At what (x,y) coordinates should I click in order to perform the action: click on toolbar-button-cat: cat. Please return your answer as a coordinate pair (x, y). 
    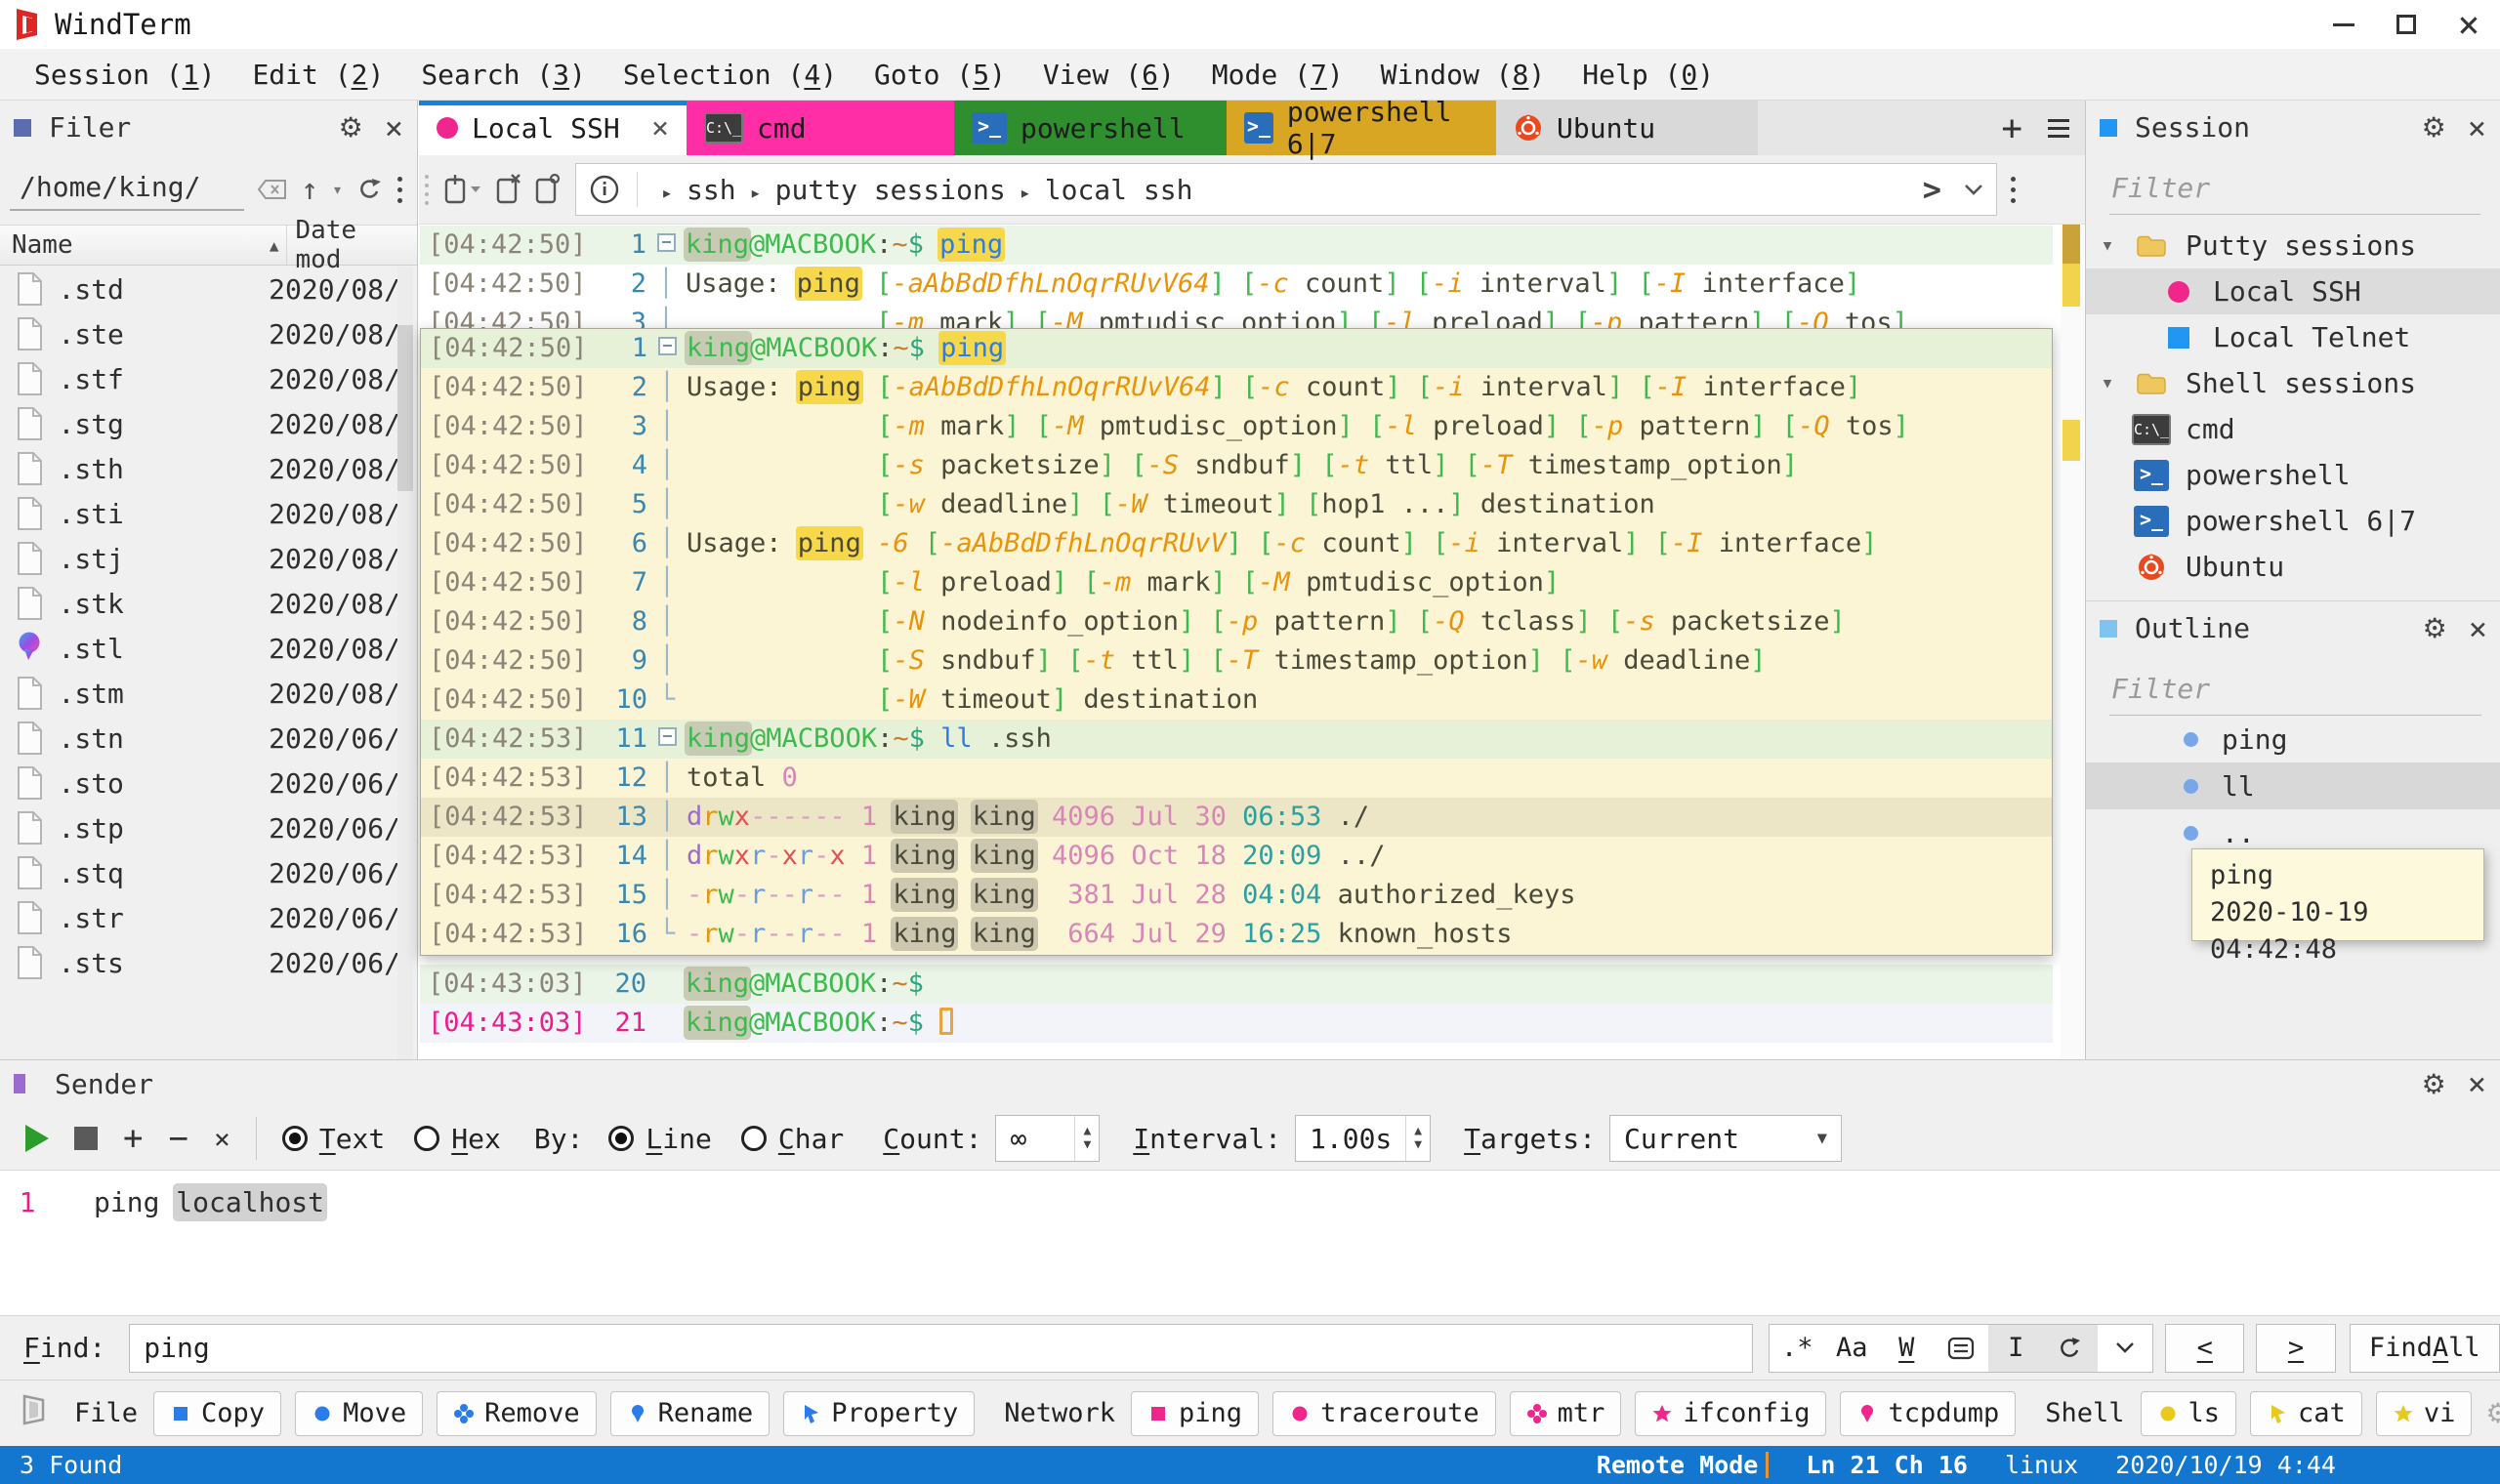
    Looking at the image, I should click on (2306, 1413).